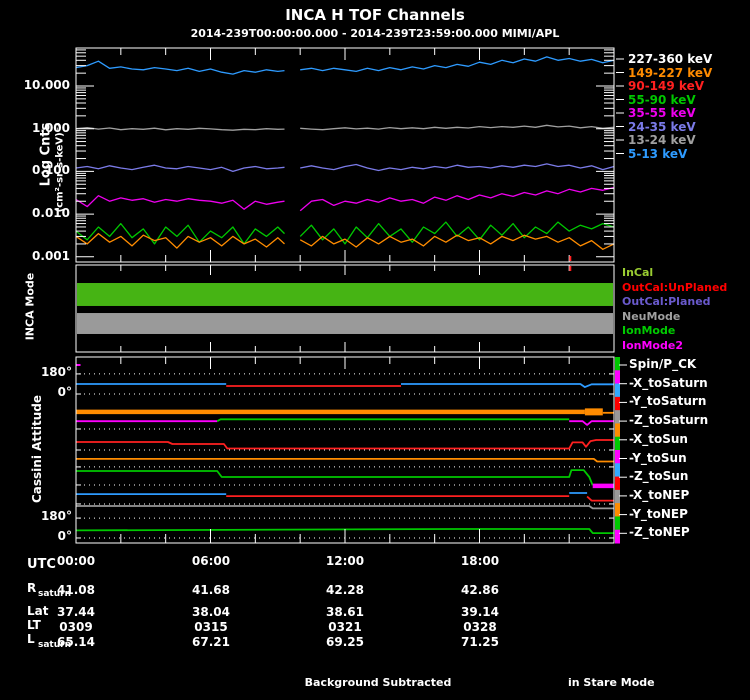 The height and width of the screenshot is (700, 750). Describe the element at coordinates (345, 627) in the screenshot. I see `ephemeris-value: 0321` at that location.